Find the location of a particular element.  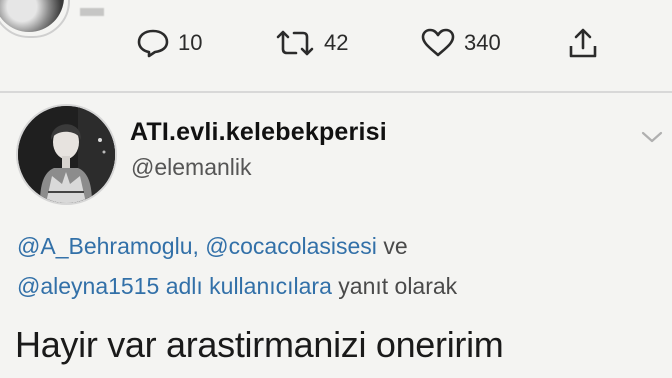

previous-tweet-clipped-text is located at coordinates (300, 3).